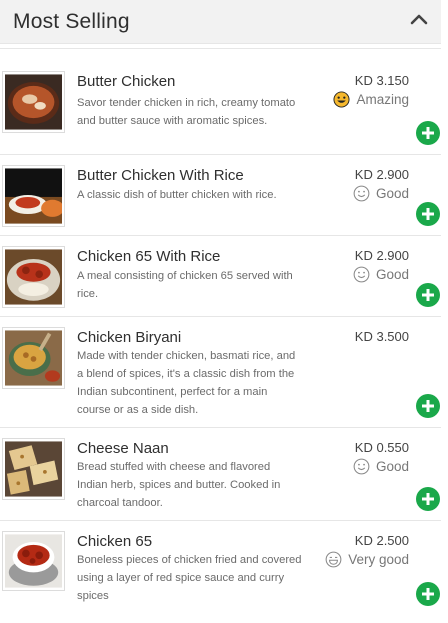  Describe the element at coordinates (129, 337) in the screenshot. I see `product-name: Chicken Biryani` at that location.